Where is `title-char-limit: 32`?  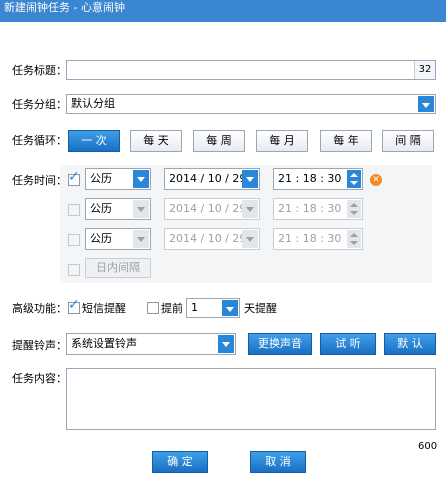 title-char-limit: 32 is located at coordinates (424, 70).